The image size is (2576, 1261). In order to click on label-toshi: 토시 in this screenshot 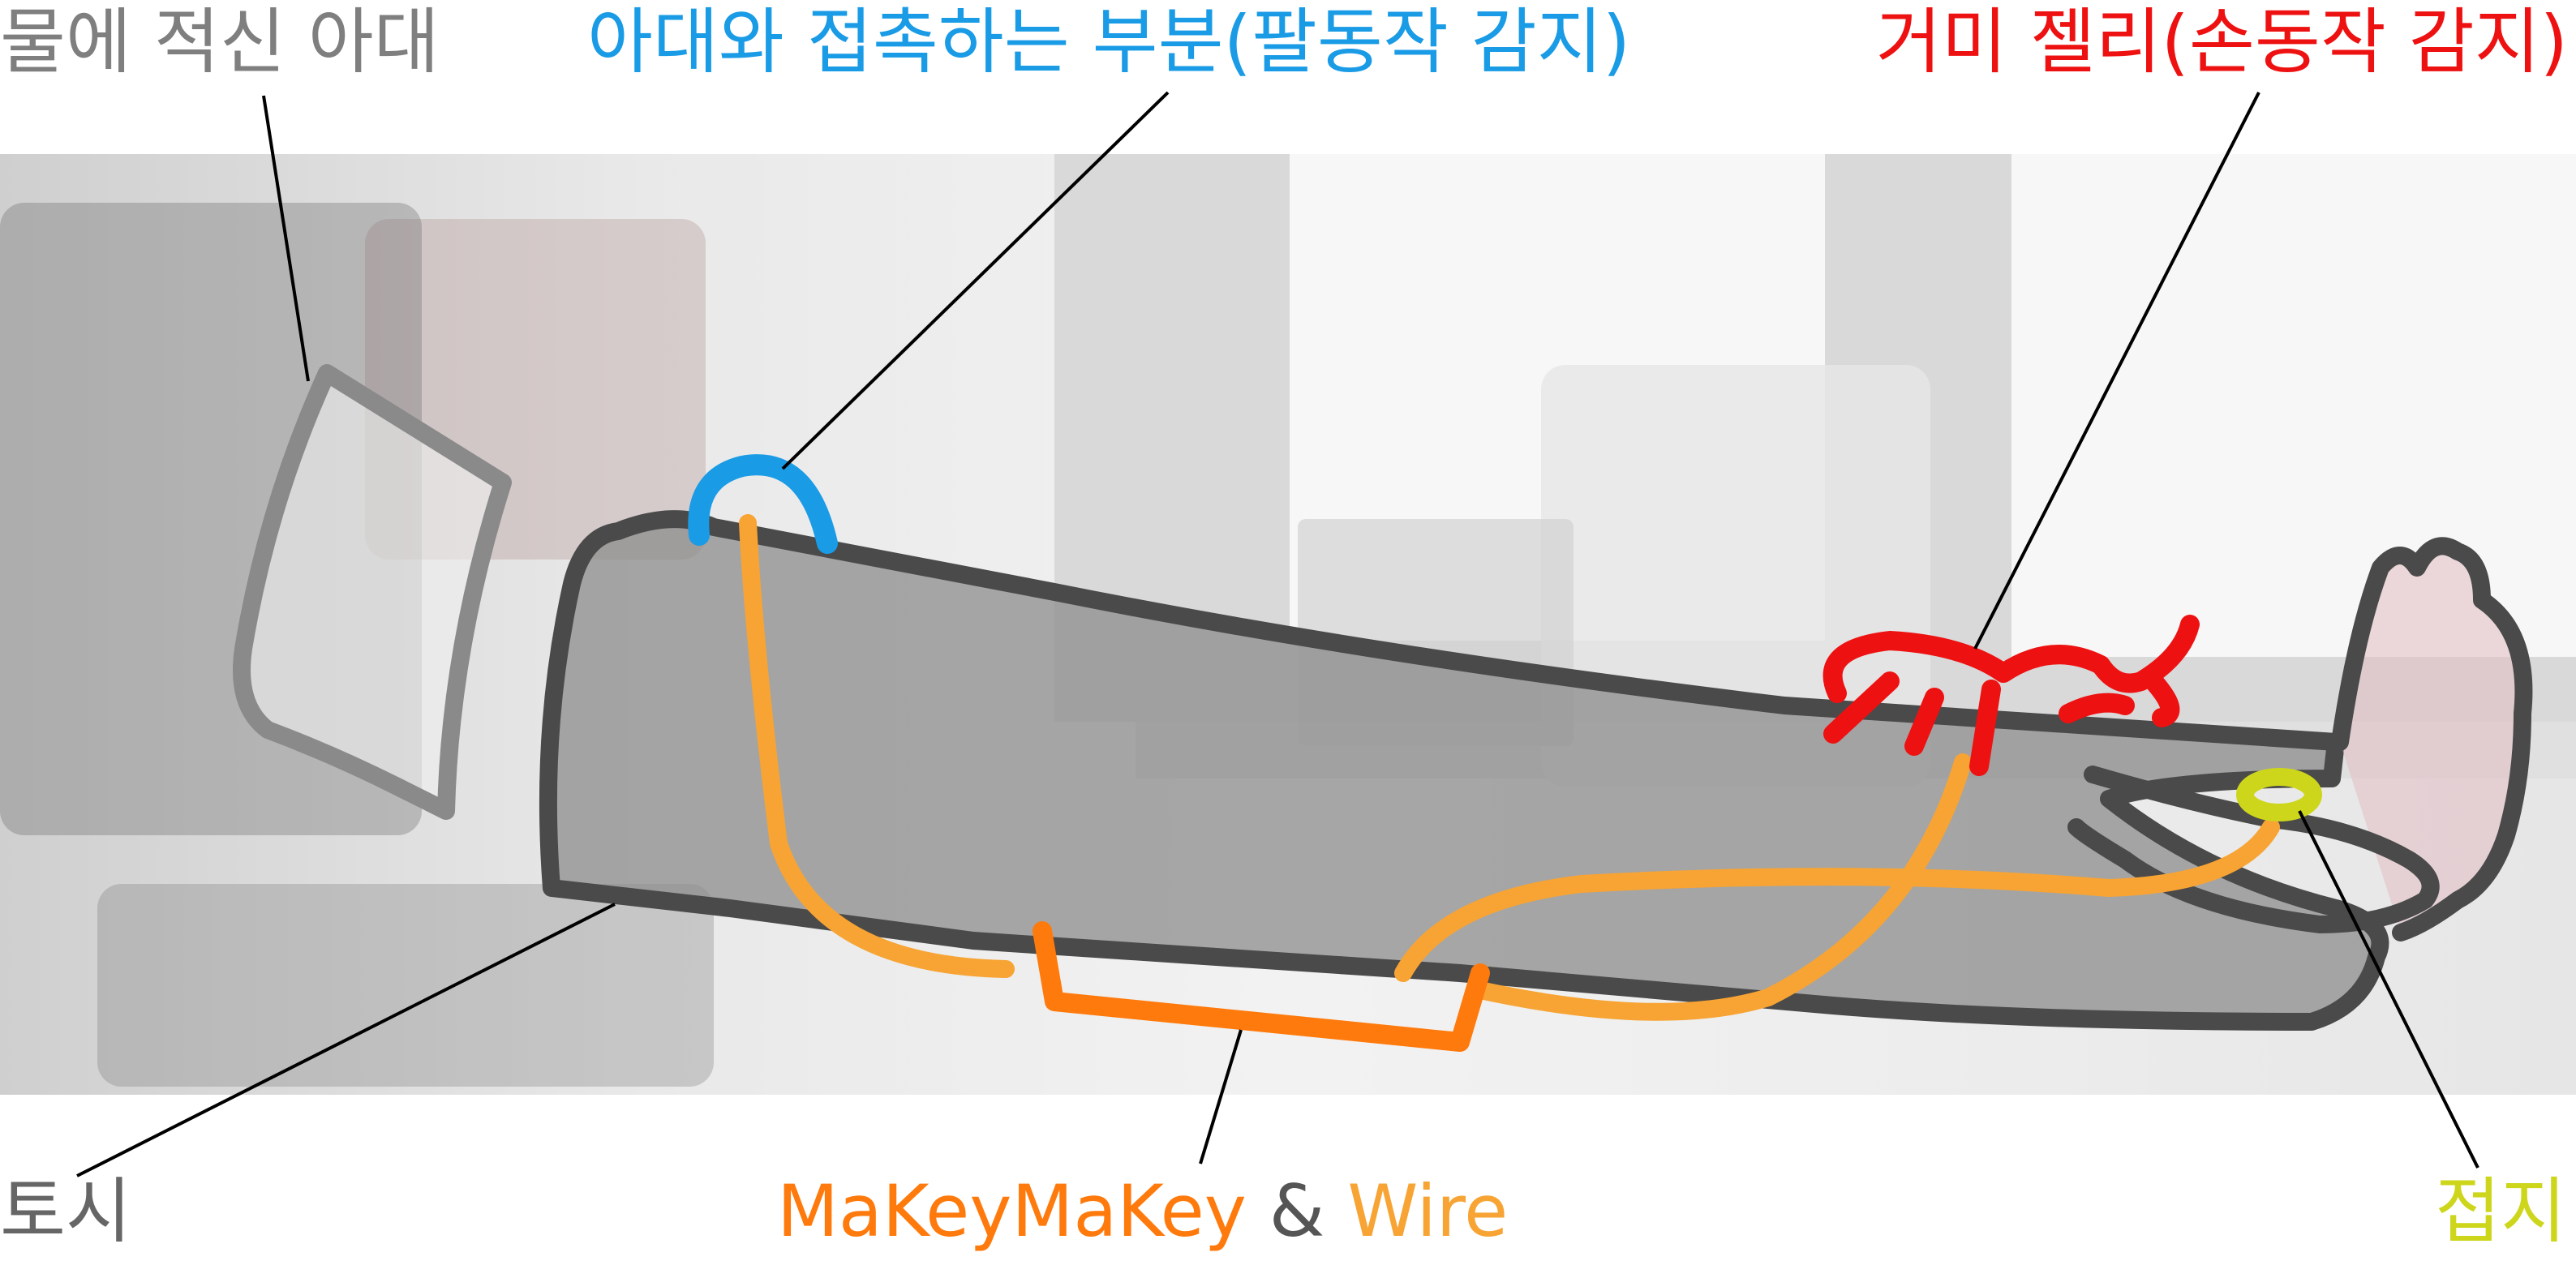, I will do `click(65, 1211)`.